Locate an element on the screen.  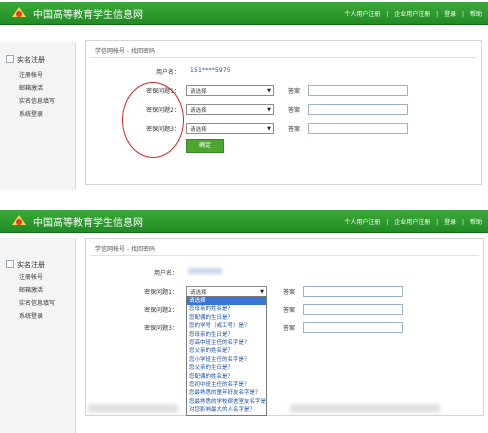
dropdown-option: 您配偶的生日是？ is located at coordinates (226, 318).